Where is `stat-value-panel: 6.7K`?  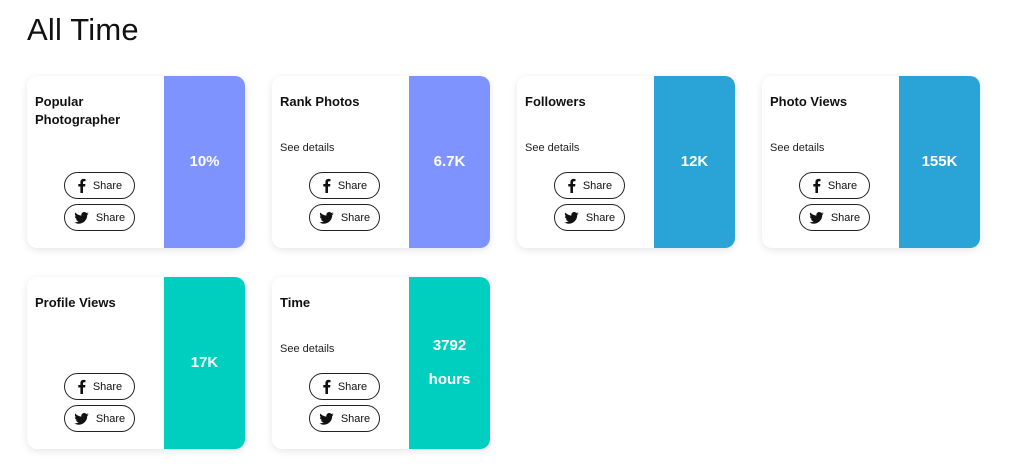 stat-value-panel: 6.7K is located at coordinates (449, 162).